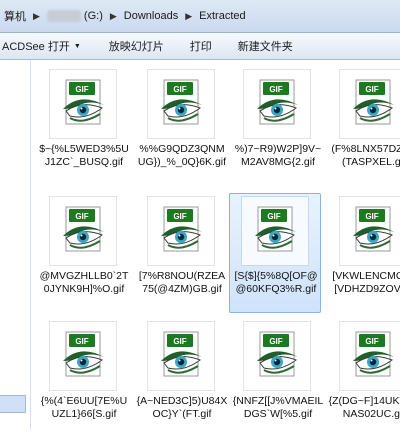 The image size is (400, 438). What do you see at coordinates (84, 155) in the screenshot?
I see `file-name: $~{%L5WED3%5UJ1ZC`_BUSQ.gif` at bounding box center [84, 155].